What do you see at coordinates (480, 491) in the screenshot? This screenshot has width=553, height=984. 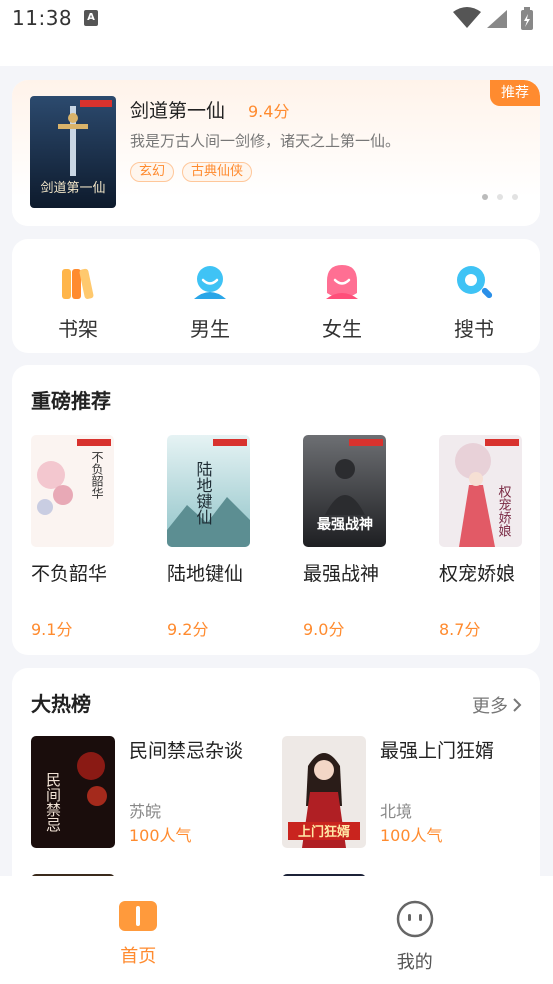 I see `book-cover: 权宠娇娘` at bounding box center [480, 491].